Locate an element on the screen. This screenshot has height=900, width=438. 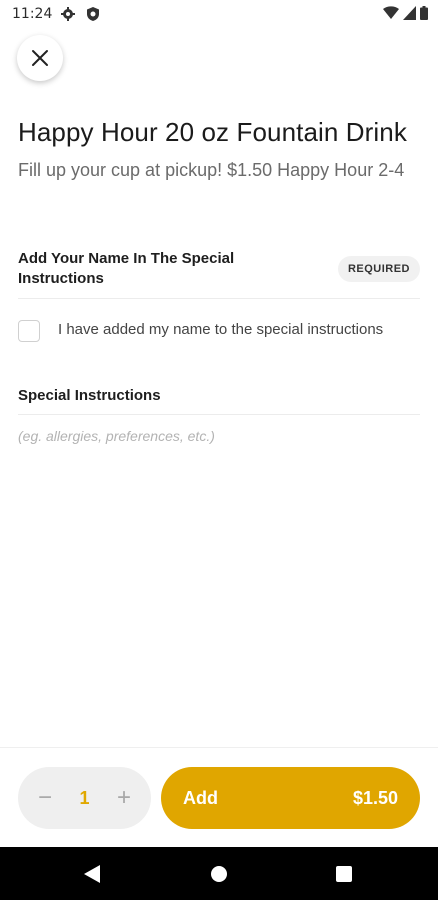
home-icon is located at coordinates (219, 874).